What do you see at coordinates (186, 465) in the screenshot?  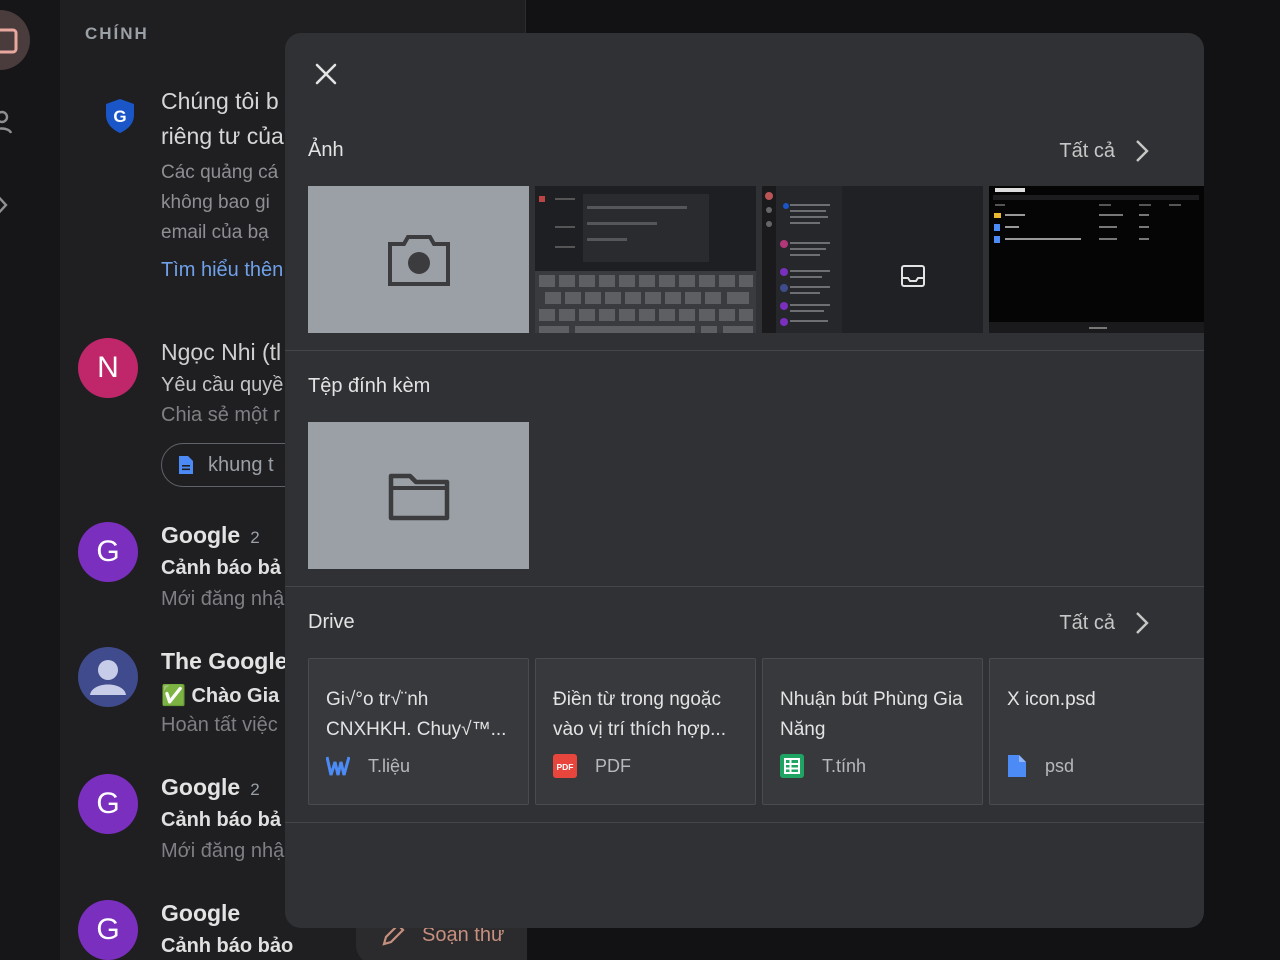 I see `doc-icon` at bounding box center [186, 465].